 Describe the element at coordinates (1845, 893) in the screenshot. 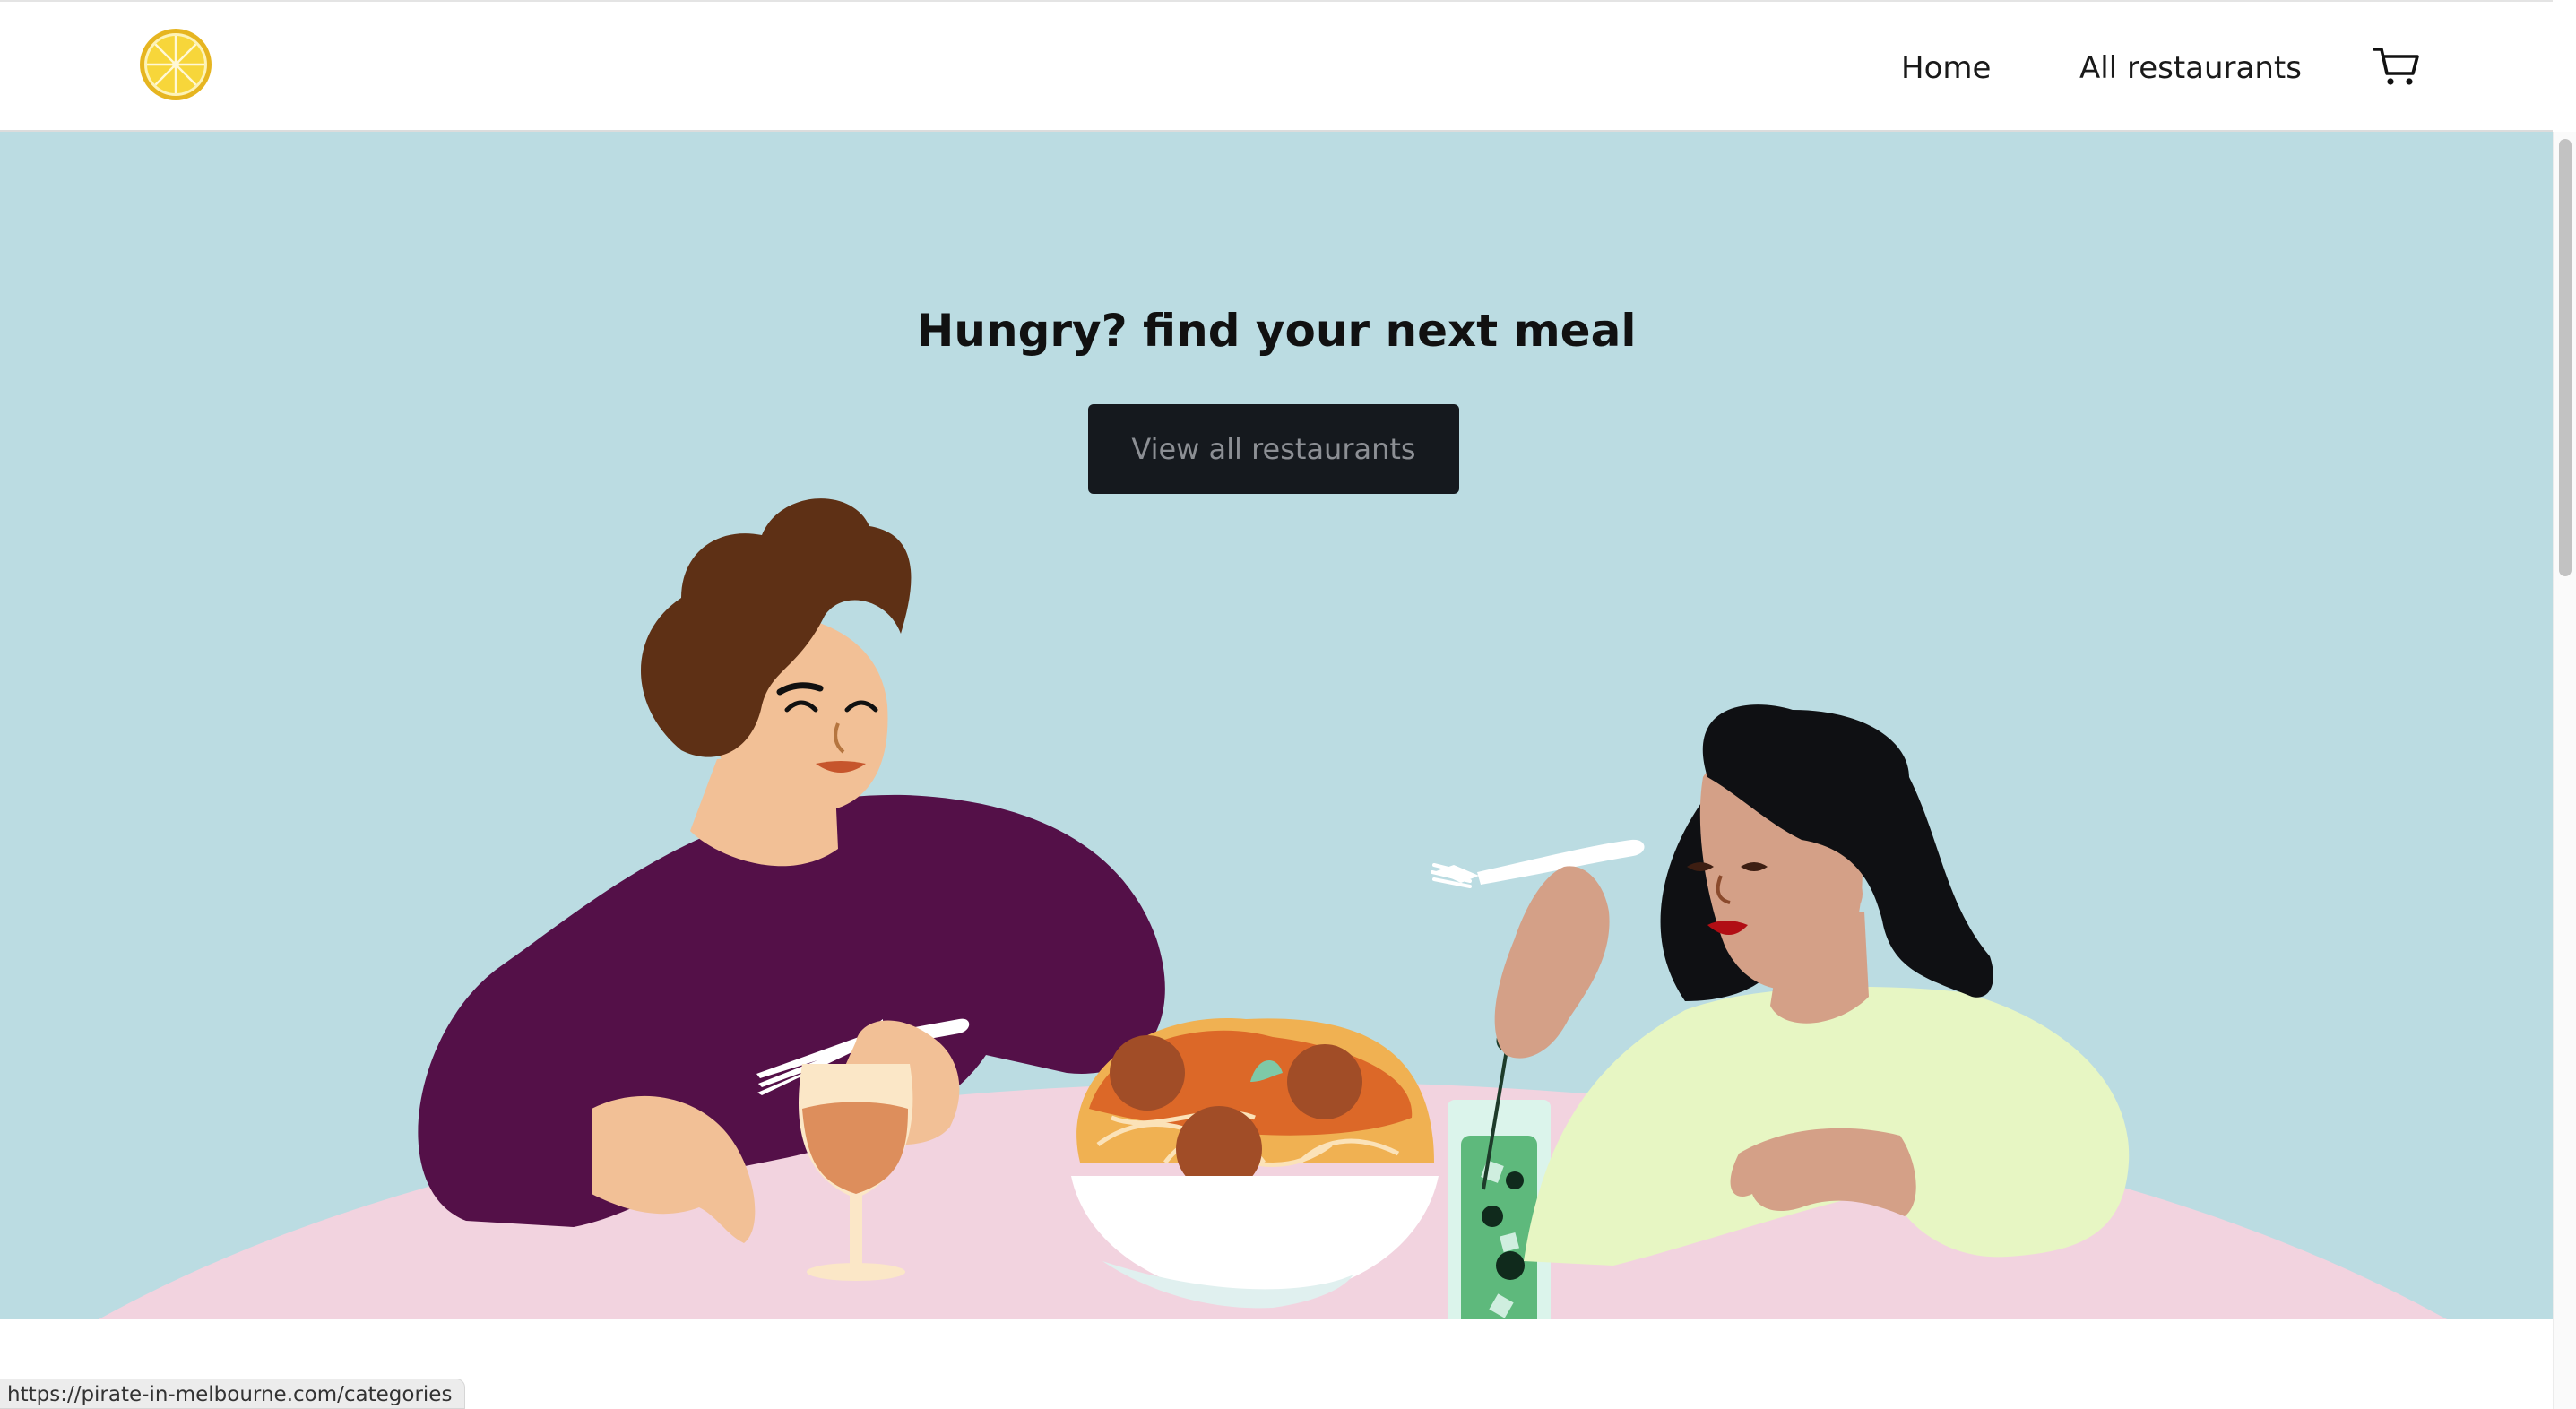

I see `woman-ear` at that location.